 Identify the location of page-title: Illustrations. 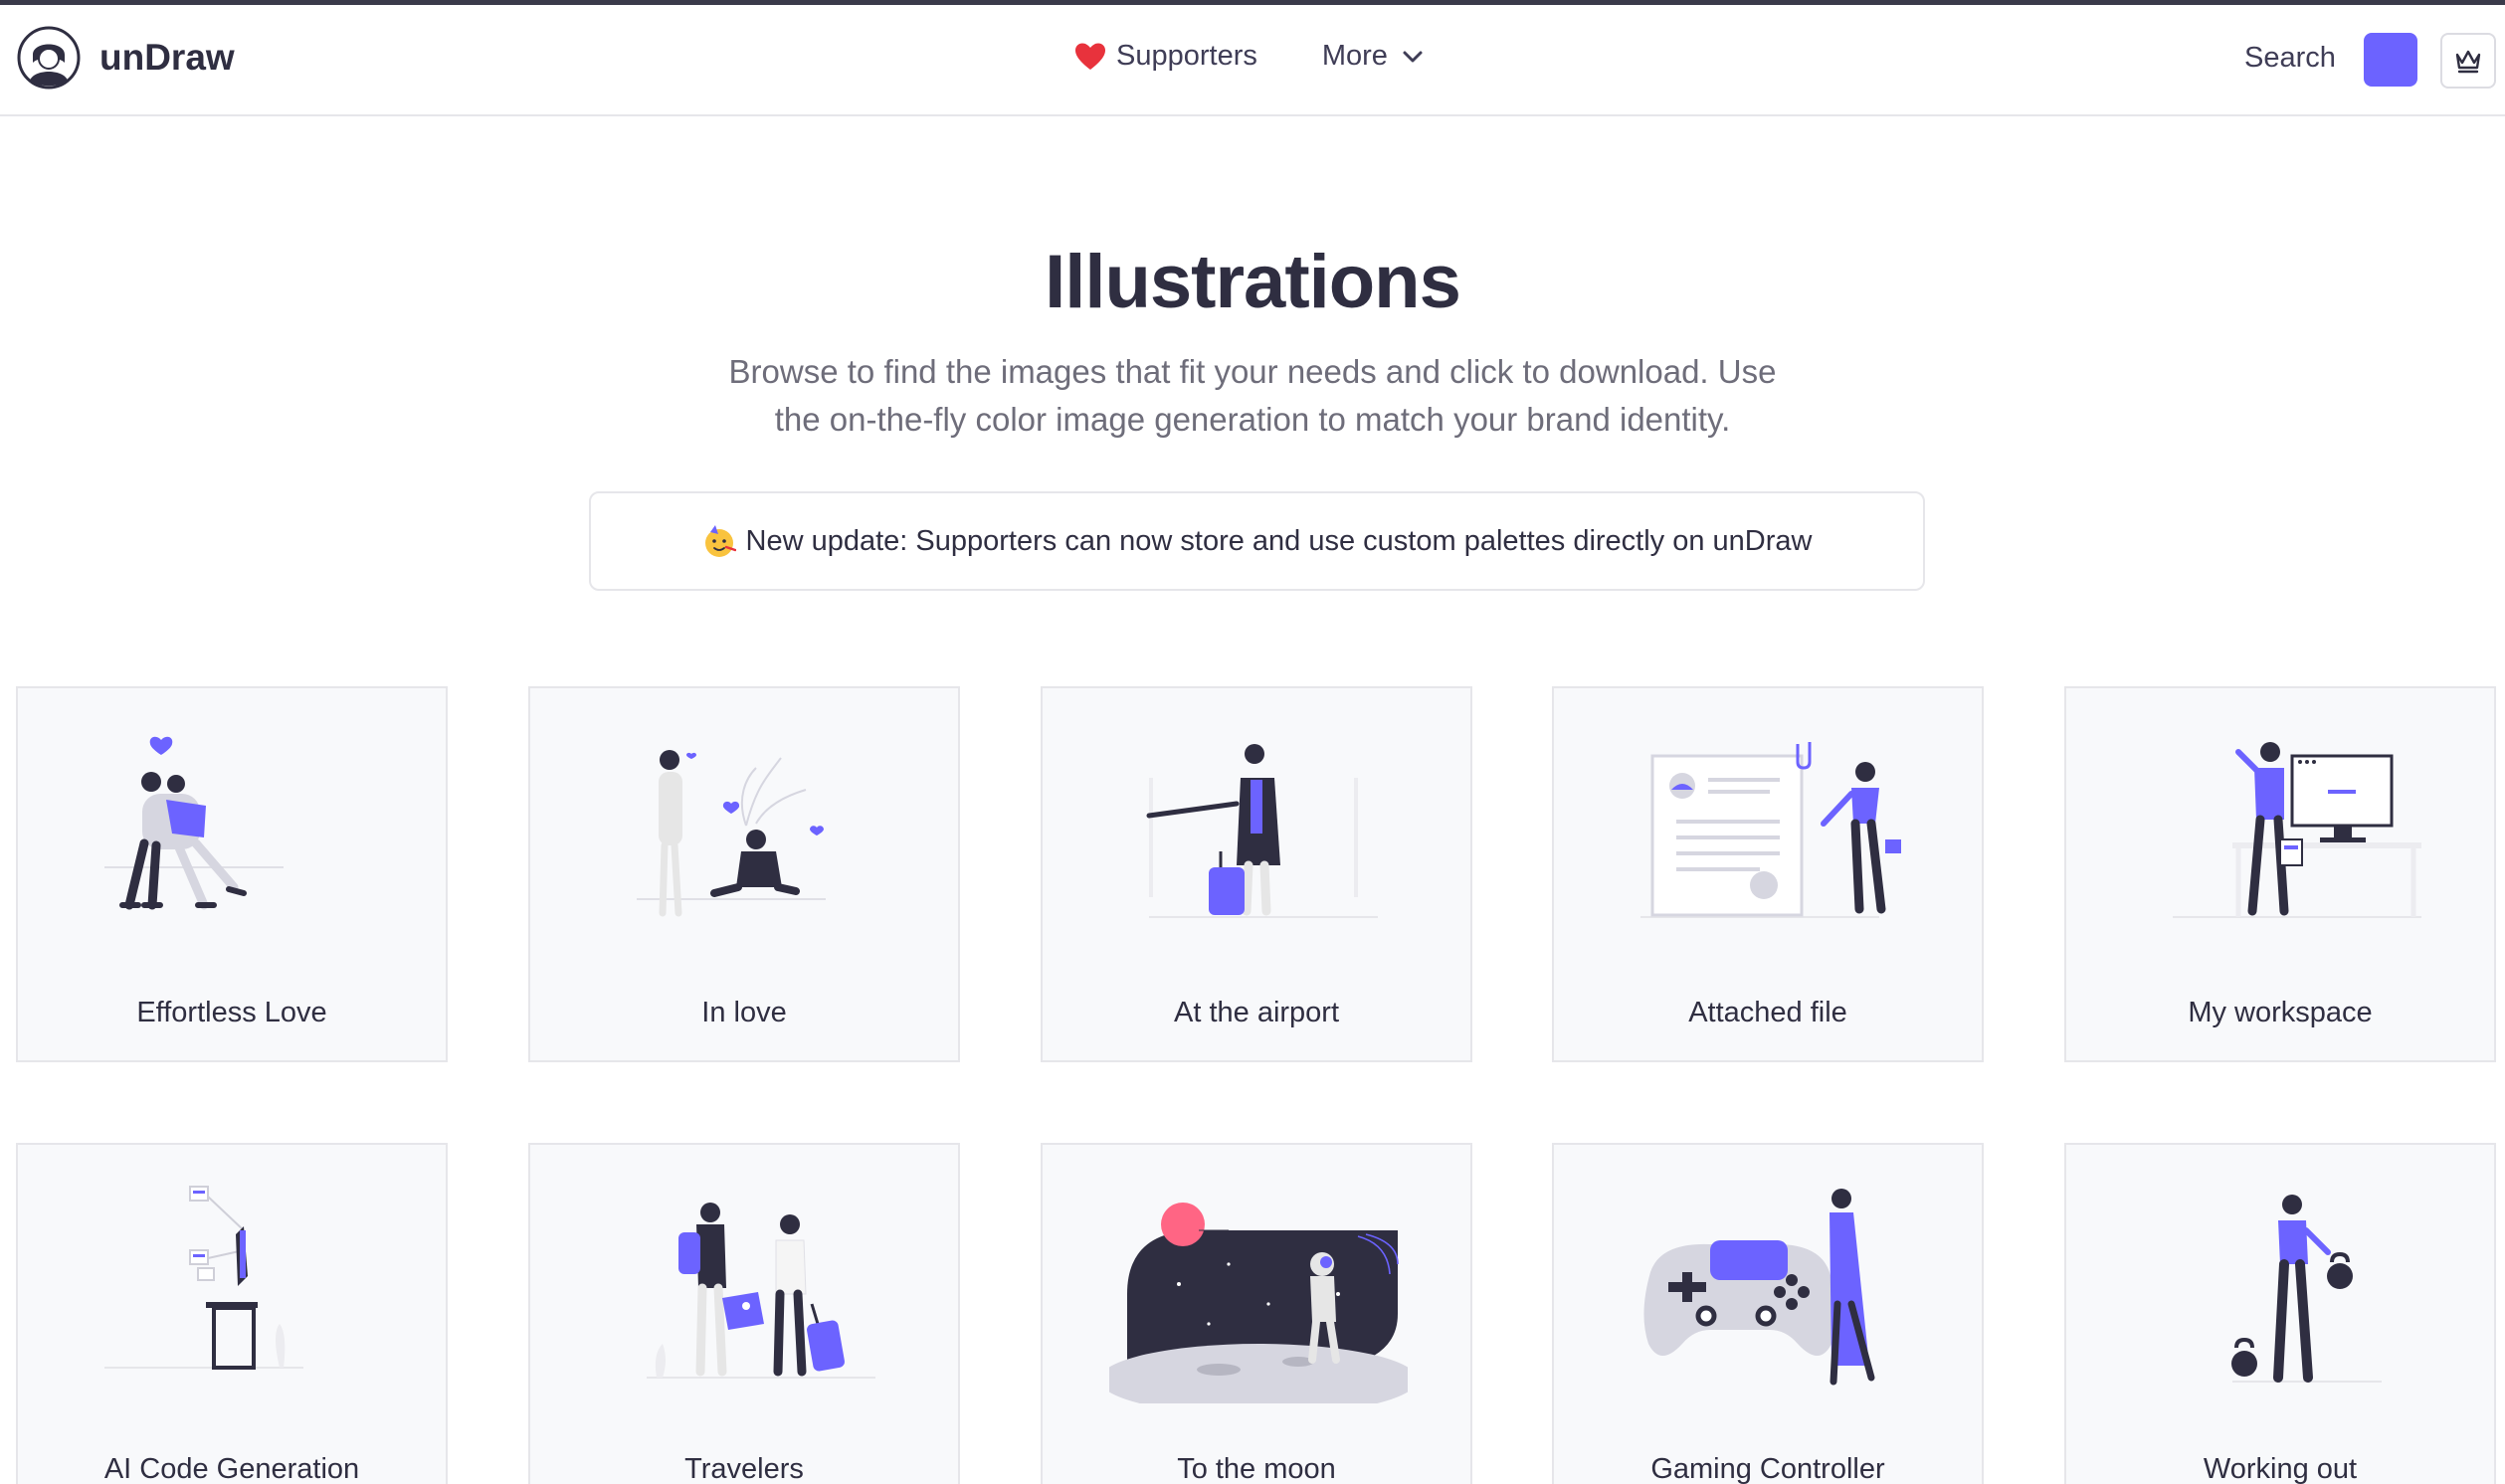
(1253, 282).